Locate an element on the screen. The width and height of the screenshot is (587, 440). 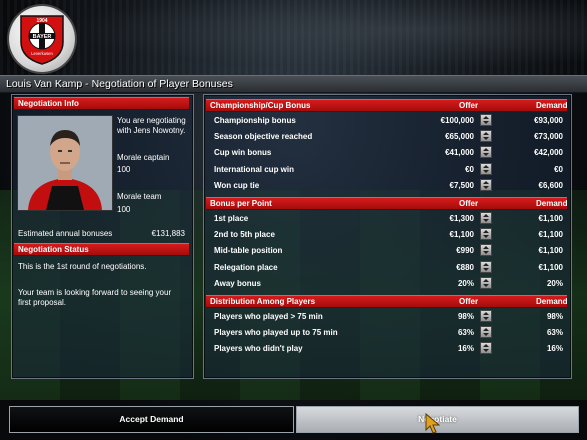
row-label: Players who played up to 75 min is located at coordinates (276, 333).